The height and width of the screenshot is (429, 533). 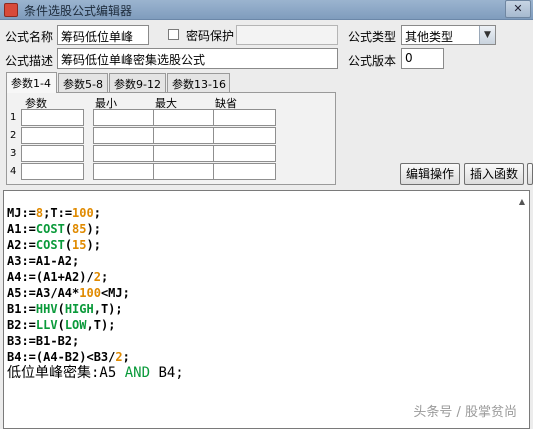 What do you see at coordinates (137, 373) in the screenshot?
I see `code-token: AND` at bounding box center [137, 373].